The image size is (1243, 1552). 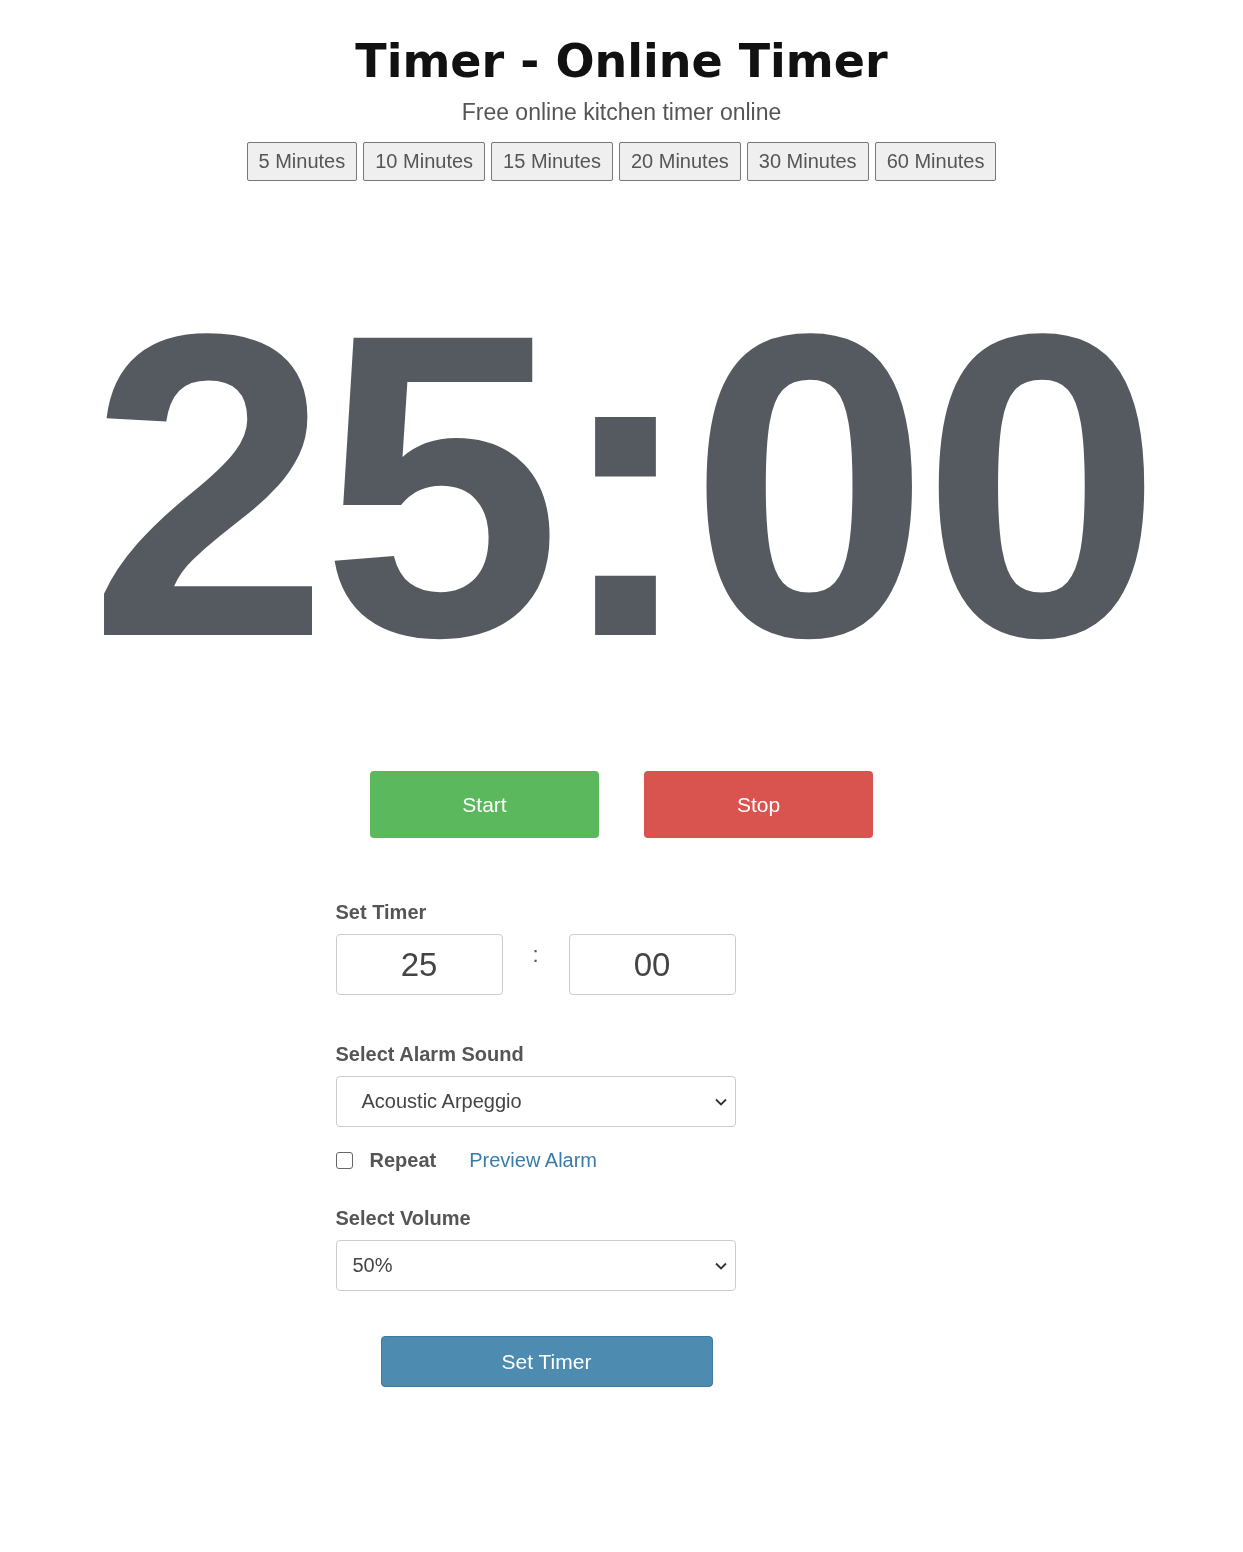 What do you see at coordinates (758, 804) in the screenshot?
I see `stop-button: Stop` at bounding box center [758, 804].